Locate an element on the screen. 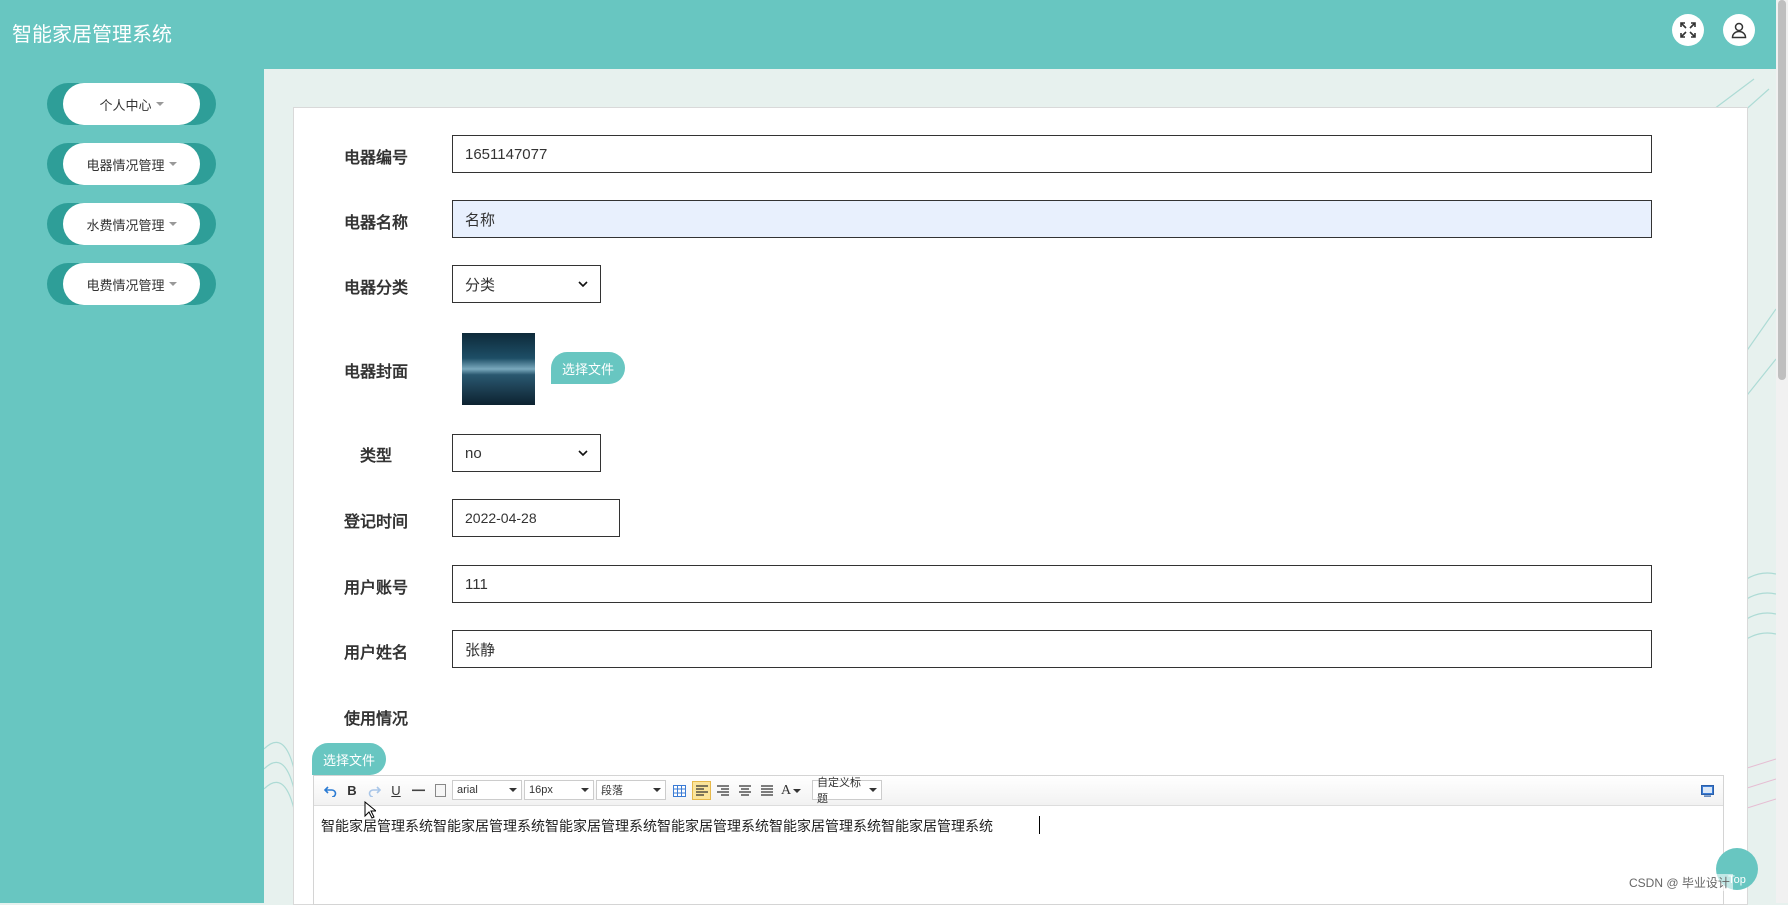  appliance-category-label: 电器分类 is located at coordinates (375, 288).